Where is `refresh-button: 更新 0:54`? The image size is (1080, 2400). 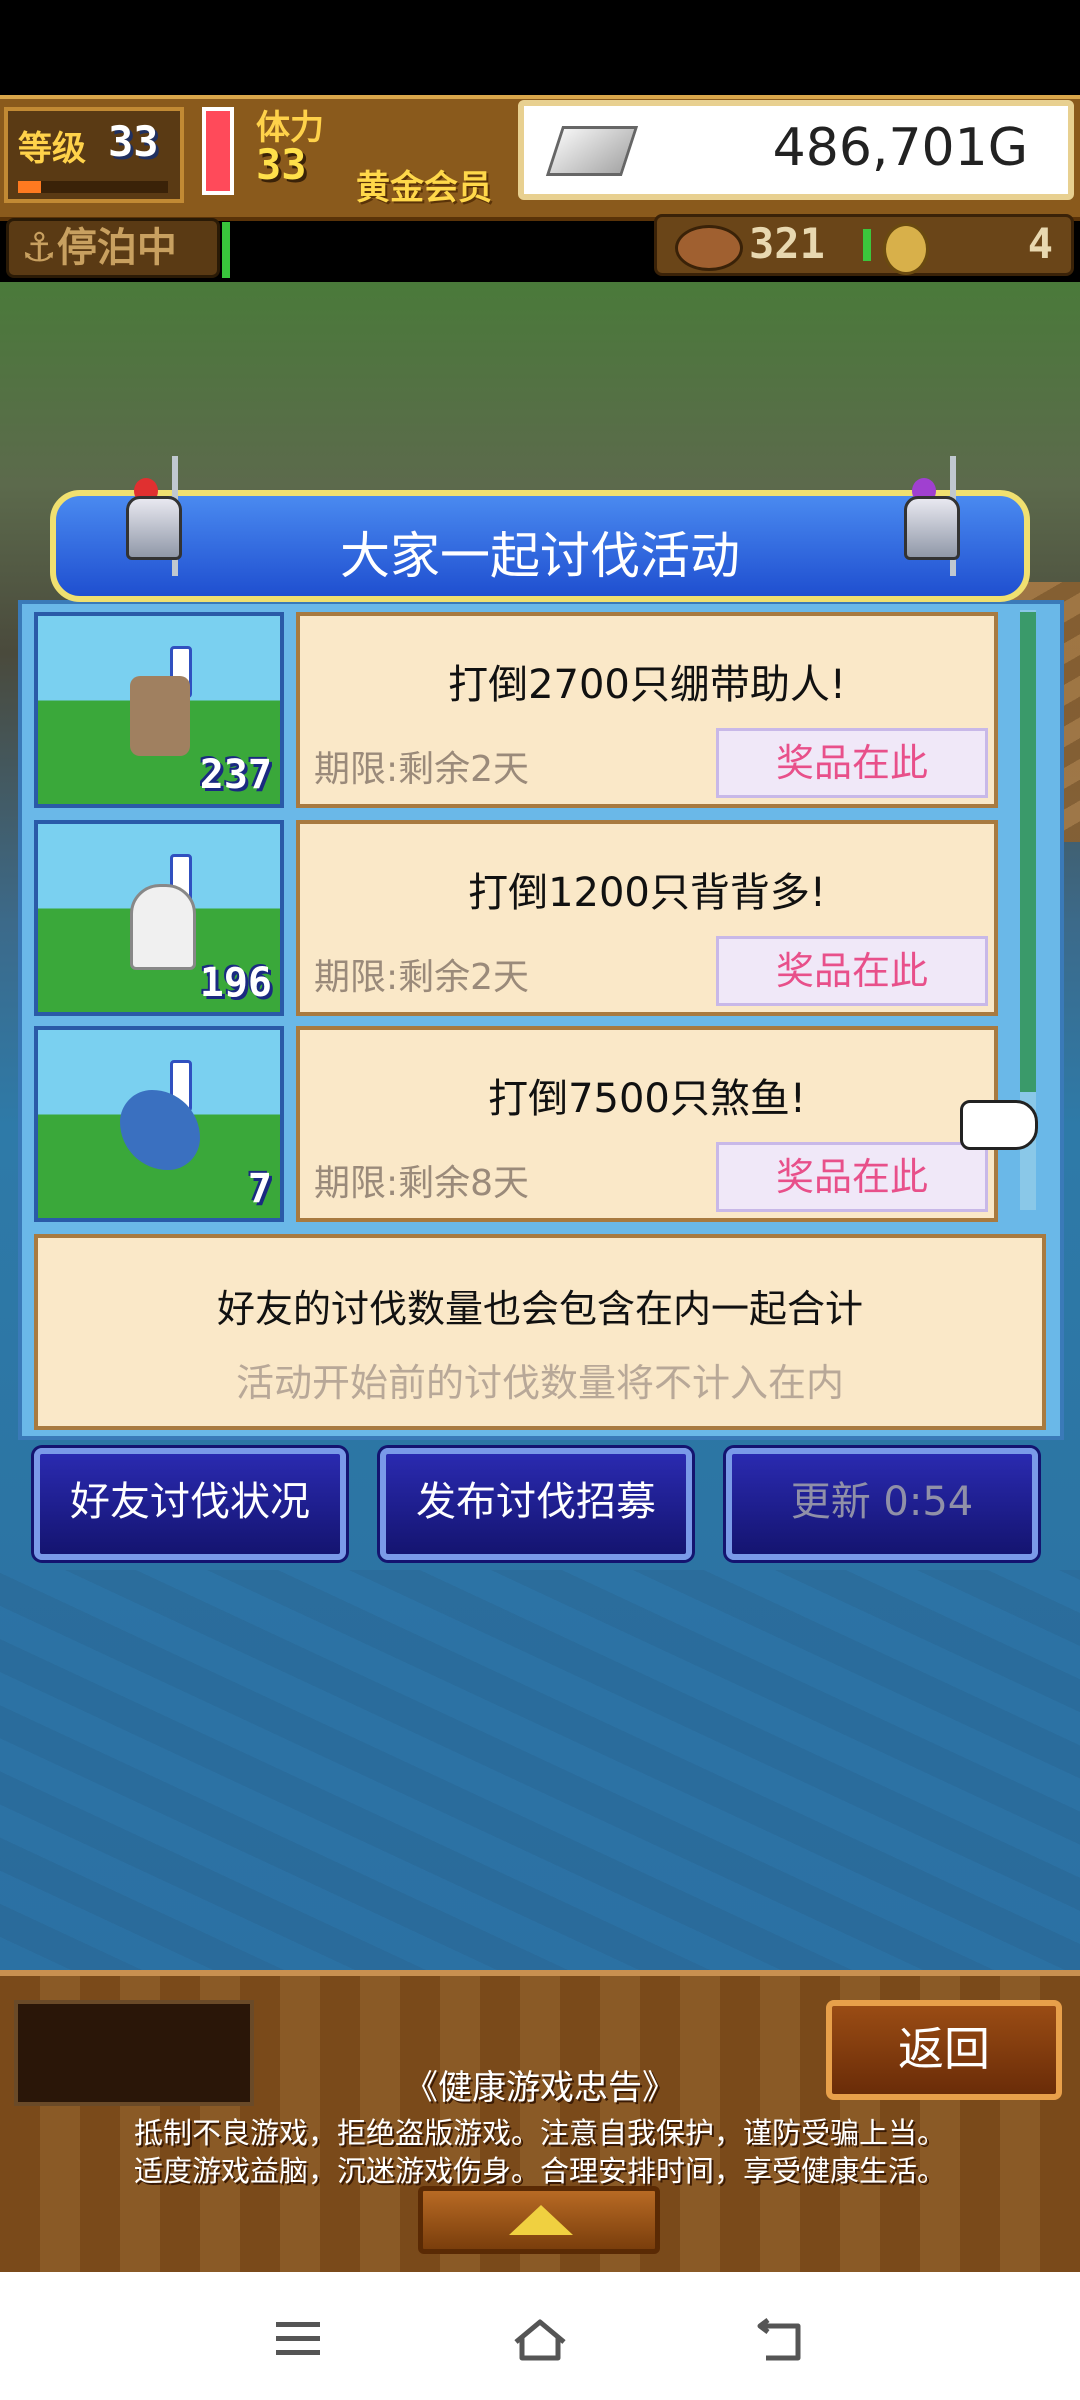
refresh-button: 更新 0:54 is located at coordinates (882, 1504).